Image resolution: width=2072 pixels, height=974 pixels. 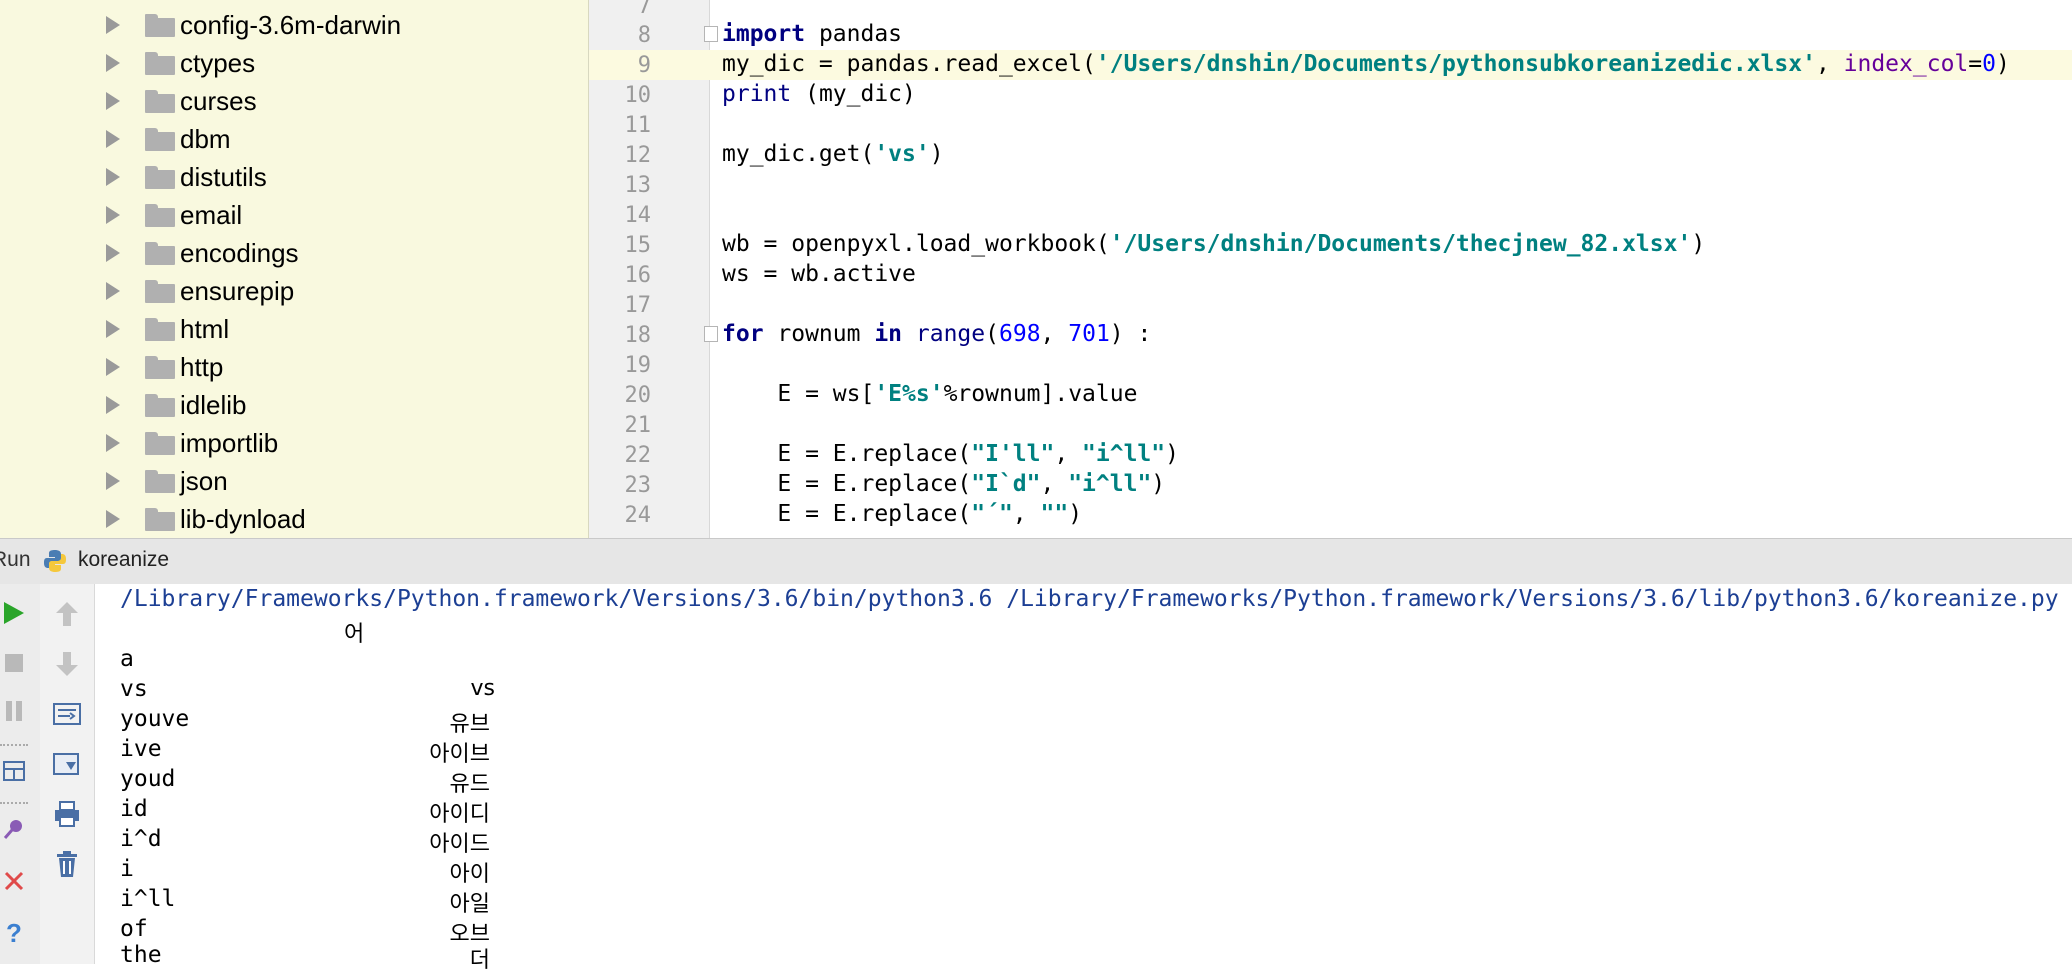 What do you see at coordinates (294, 63) in the screenshot?
I see `tree-item: ctypes` at bounding box center [294, 63].